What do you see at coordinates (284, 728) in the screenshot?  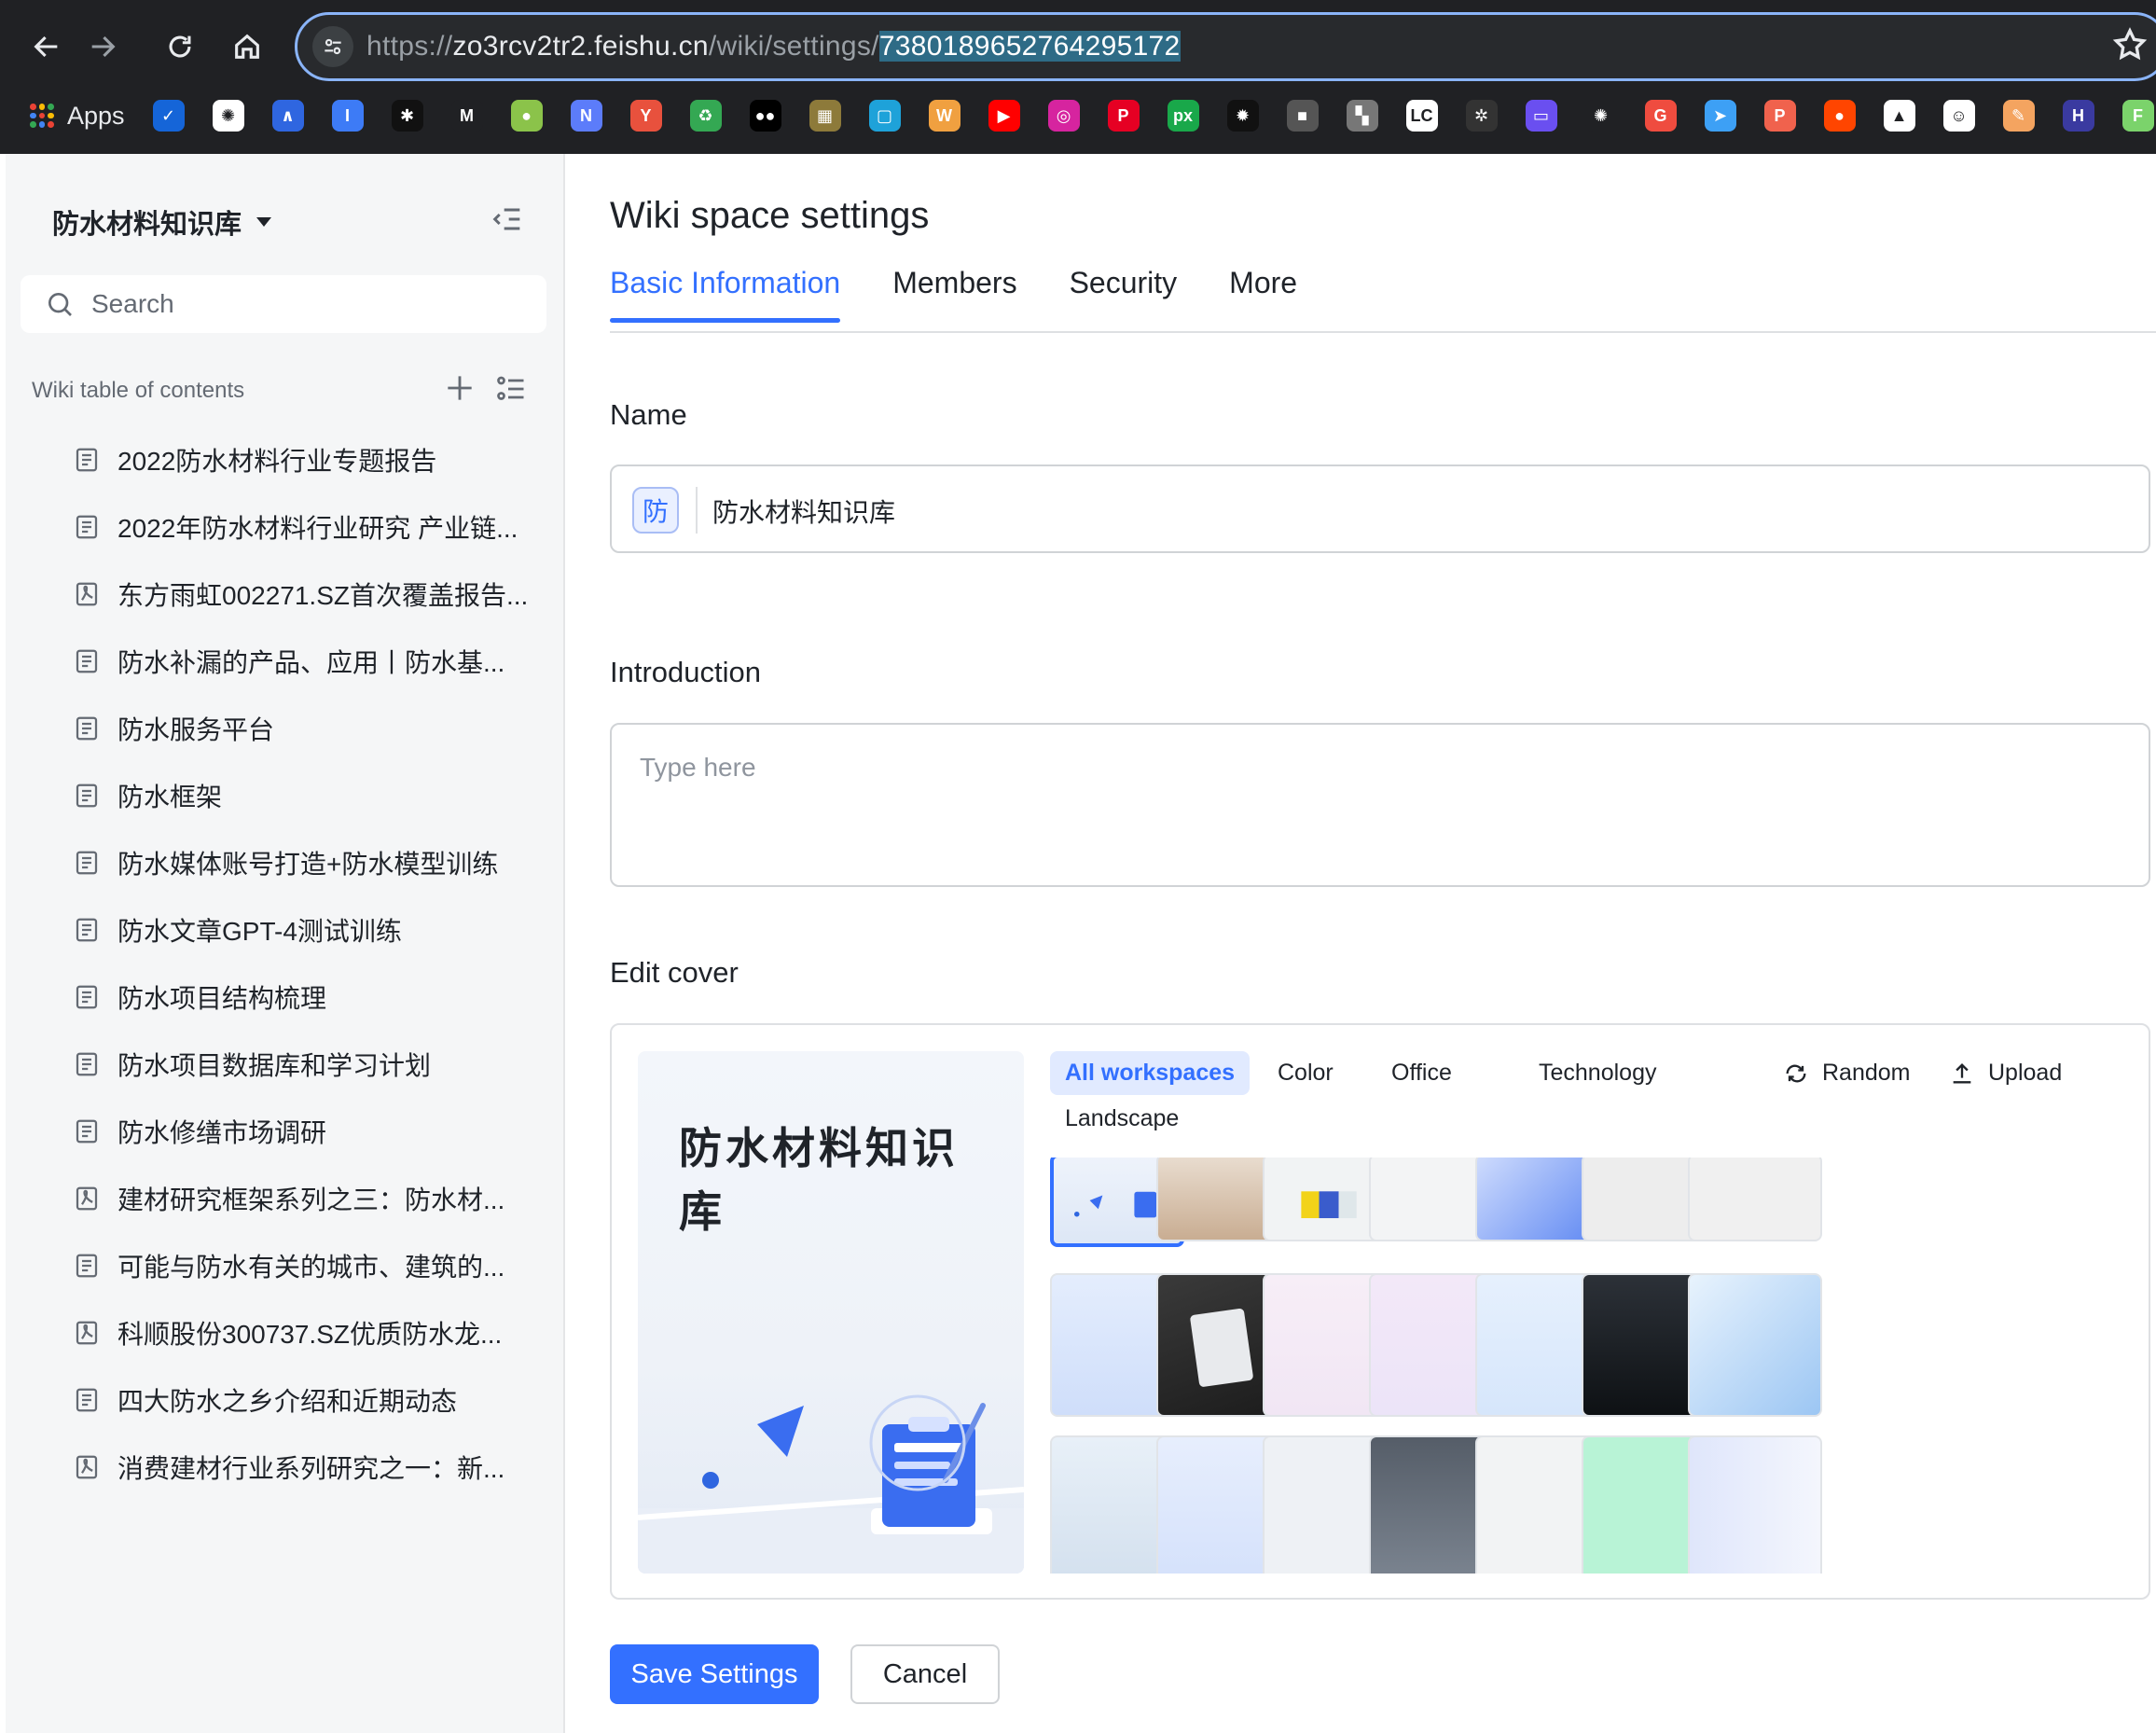 I see `toc-item: 防水服务平台` at bounding box center [284, 728].